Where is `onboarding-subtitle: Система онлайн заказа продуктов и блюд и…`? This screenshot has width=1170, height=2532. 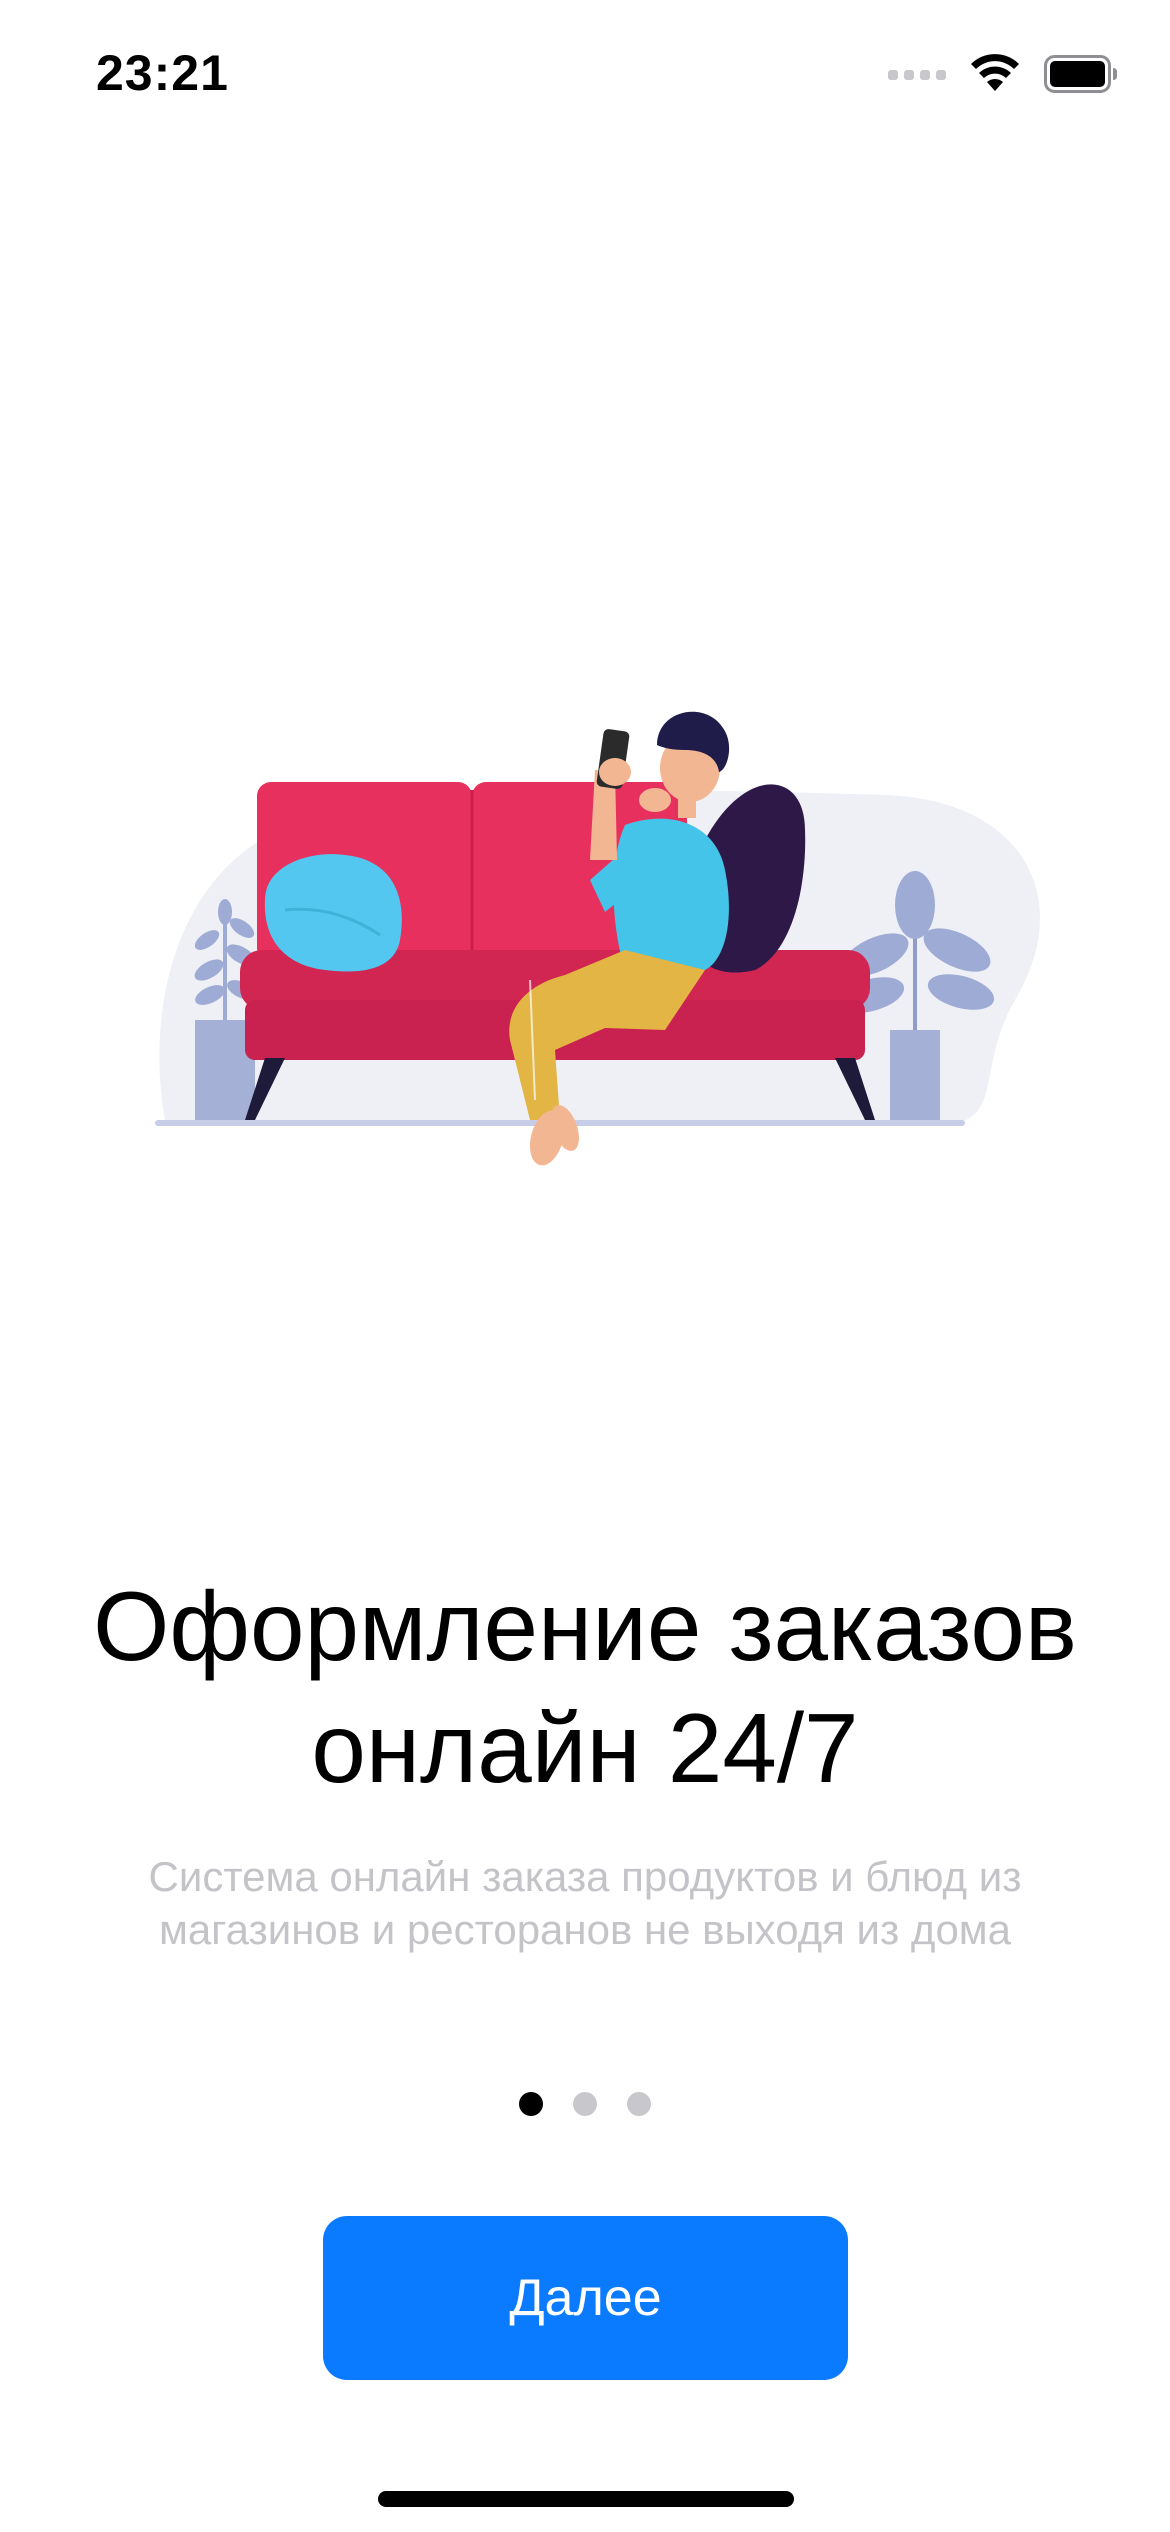
onboarding-subtitle: Система онлайн заказа продуктов и блюд и… is located at coordinates (585, 1903).